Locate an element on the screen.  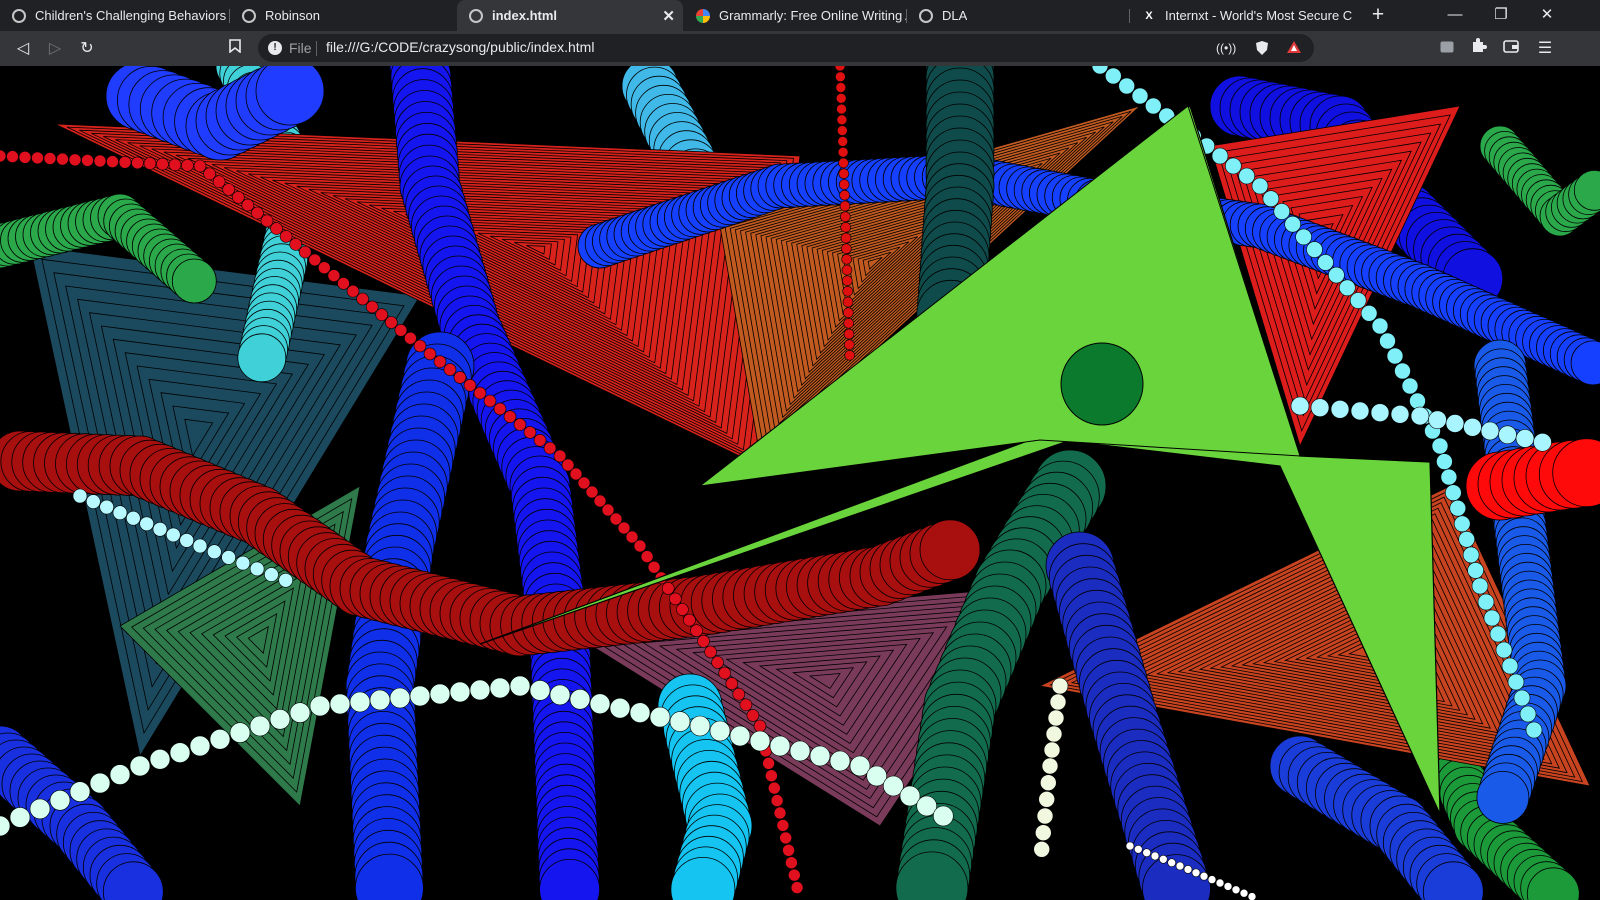
brave-rewards-icon is located at coordinates (1294, 48).